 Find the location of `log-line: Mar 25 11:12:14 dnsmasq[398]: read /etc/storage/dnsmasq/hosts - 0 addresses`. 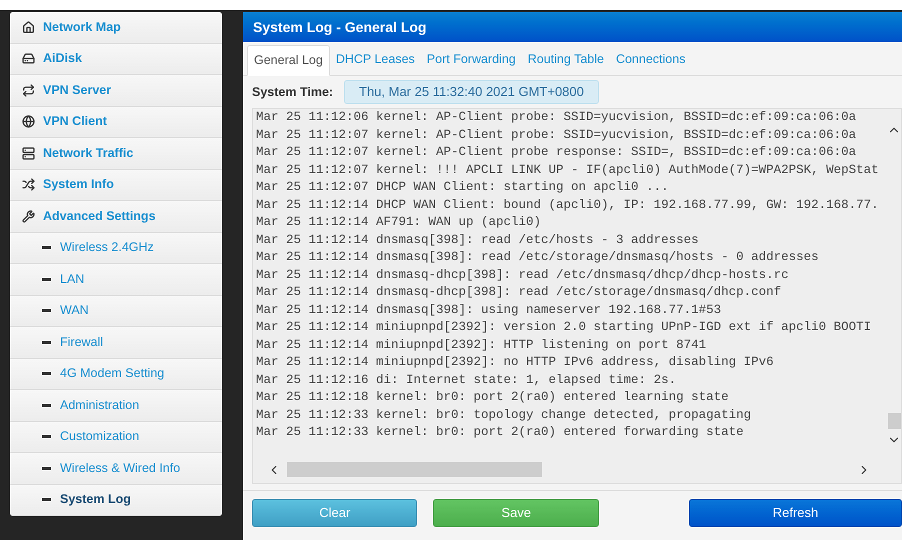

log-line: Mar 25 11:12:14 dnsmasq[398]: read /etc/storage/dnsmasq/hosts - 0 addresses is located at coordinates (537, 257).